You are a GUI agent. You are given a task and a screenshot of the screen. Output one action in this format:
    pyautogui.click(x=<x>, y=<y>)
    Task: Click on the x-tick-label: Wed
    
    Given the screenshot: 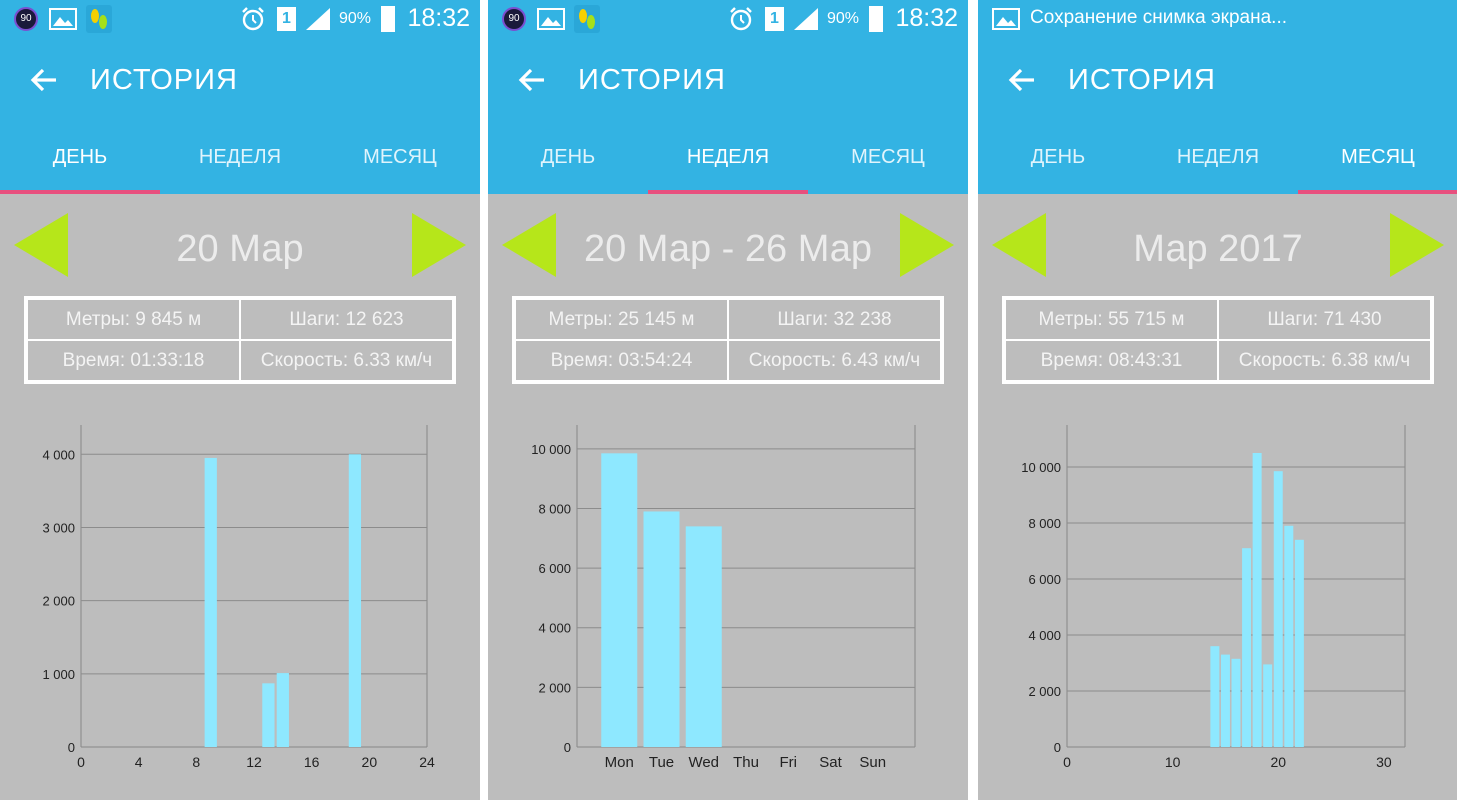 What is the action you would take?
    pyautogui.click(x=703, y=762)
    